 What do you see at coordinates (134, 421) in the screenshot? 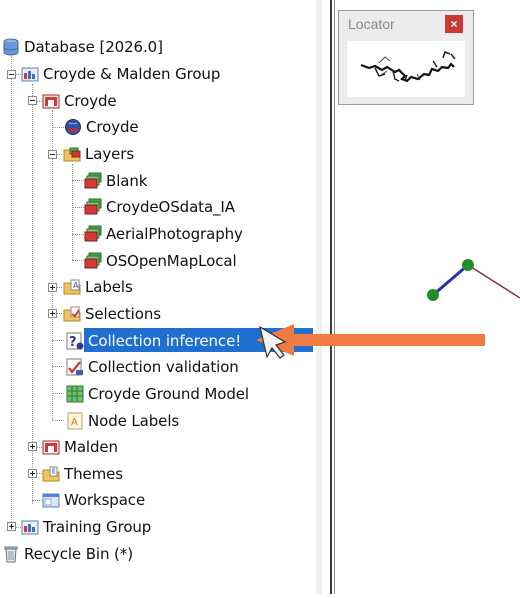
I see `tree-item-label: Node Labels` at bounding box center [134, 421].